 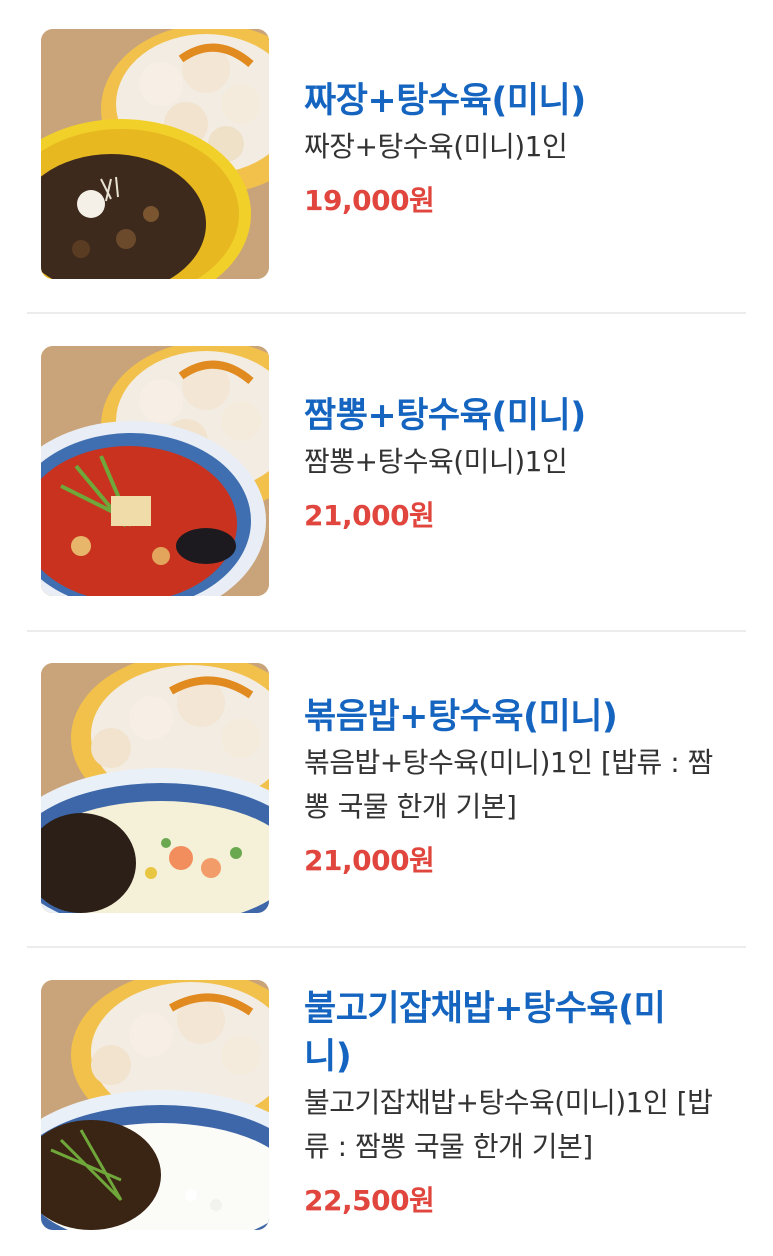 I want to click on menu-item-description: 불고기잡채밥+탕수육(미니)1인 [밥류 : 짬뽕 국물 한개 기본], so click(x=508, y=1124).